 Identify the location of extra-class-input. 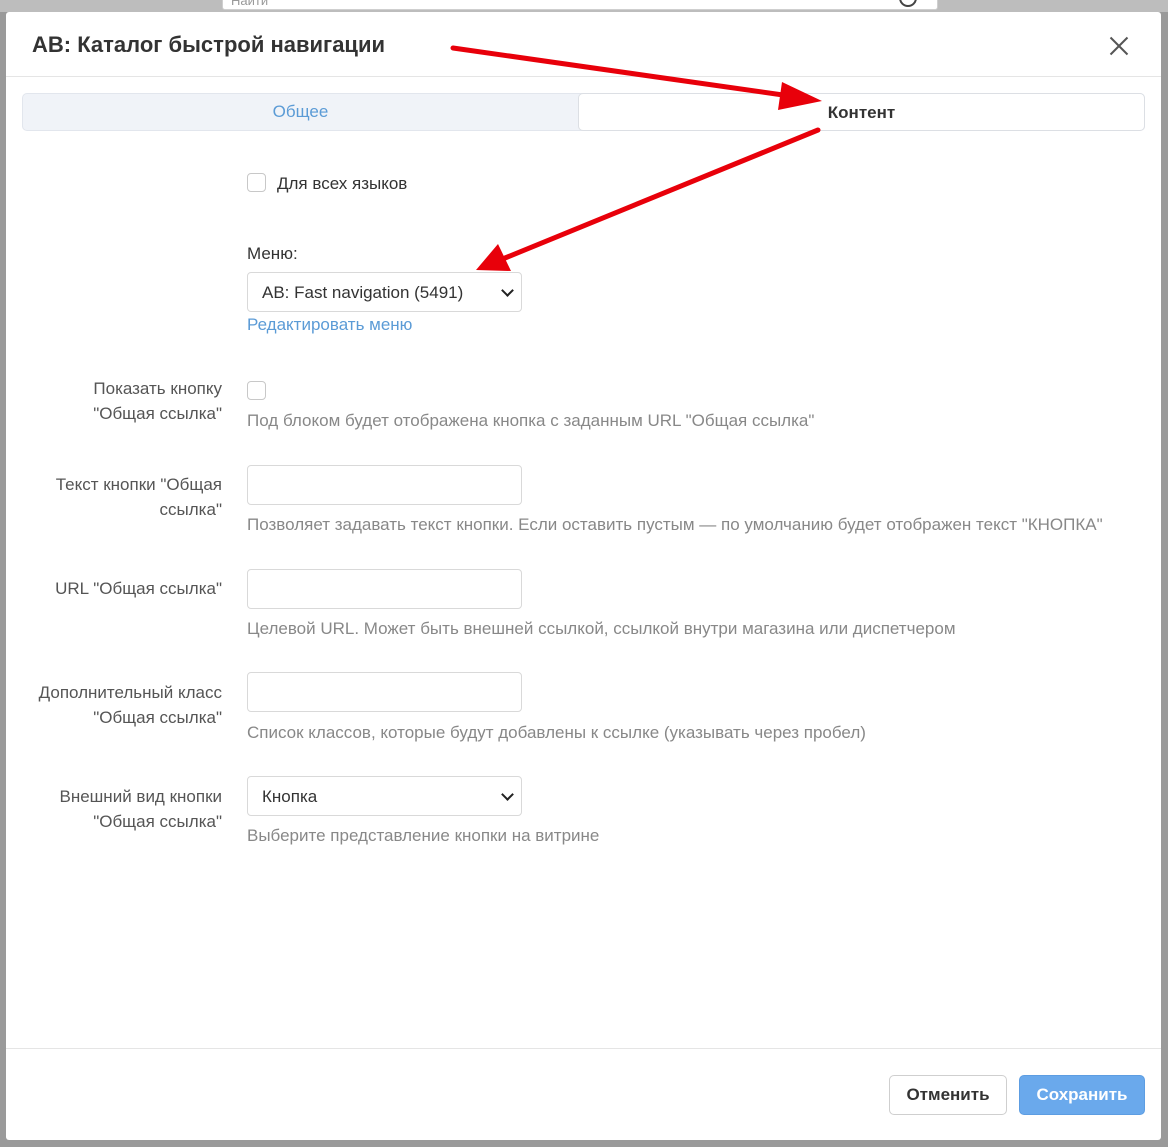
(384, 692).